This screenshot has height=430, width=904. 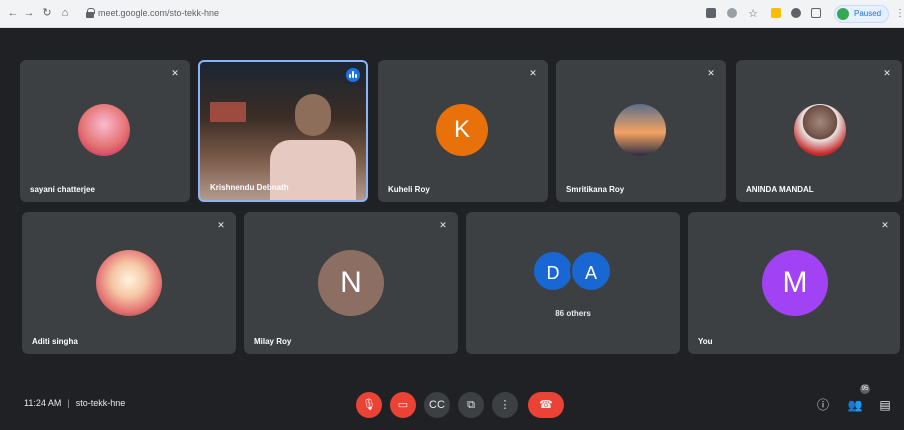 What do you see at coordinates (437, 405) in the screenshot?
I see `captions-icon: CC` at bounding box center [437, 405].